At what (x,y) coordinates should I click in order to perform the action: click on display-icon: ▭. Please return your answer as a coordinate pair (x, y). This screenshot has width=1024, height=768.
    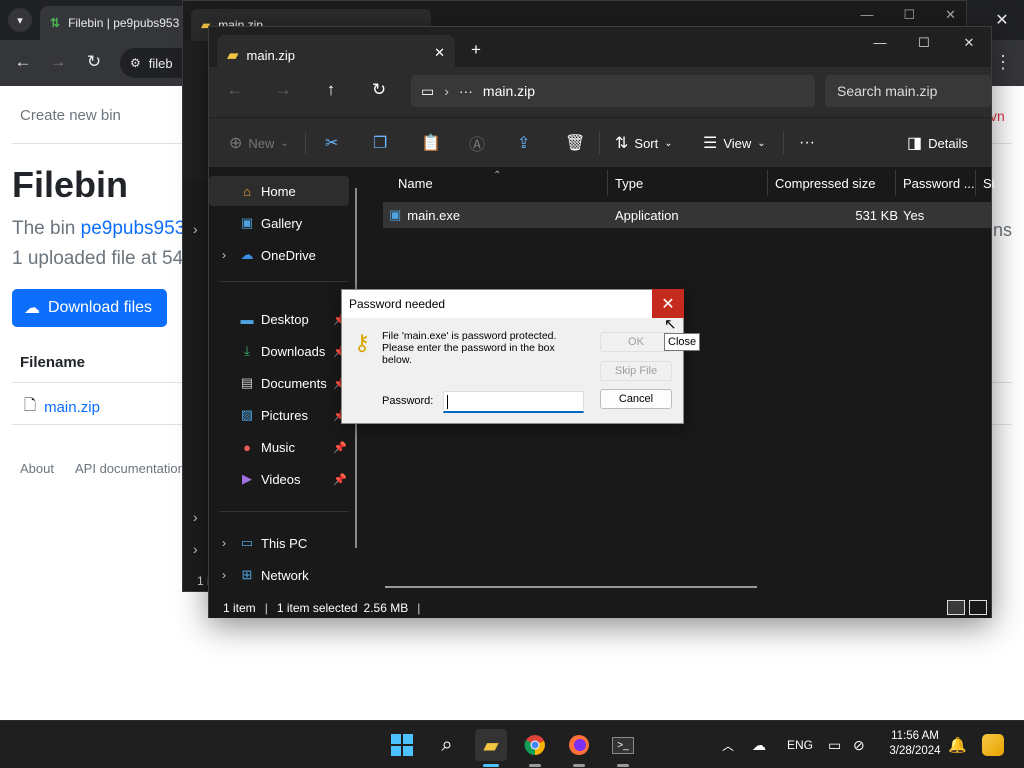
    Looking at the image, I should click on (834, 744).